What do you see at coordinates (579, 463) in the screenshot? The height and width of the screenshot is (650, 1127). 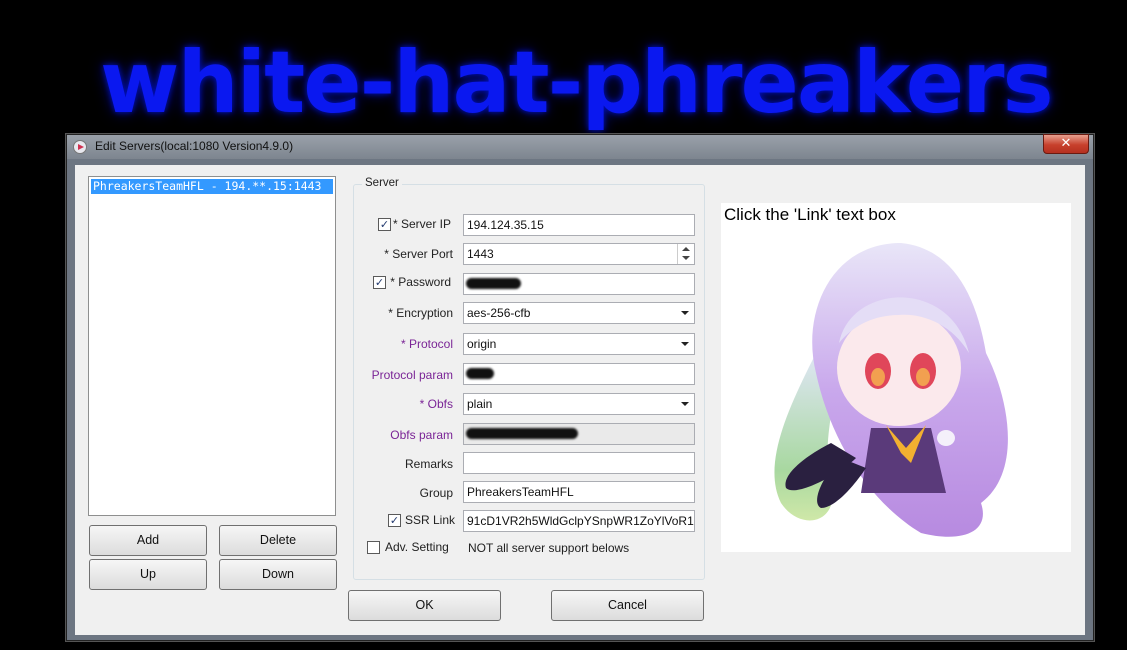 I see `remarks-input` at bounding box center [579, 463].